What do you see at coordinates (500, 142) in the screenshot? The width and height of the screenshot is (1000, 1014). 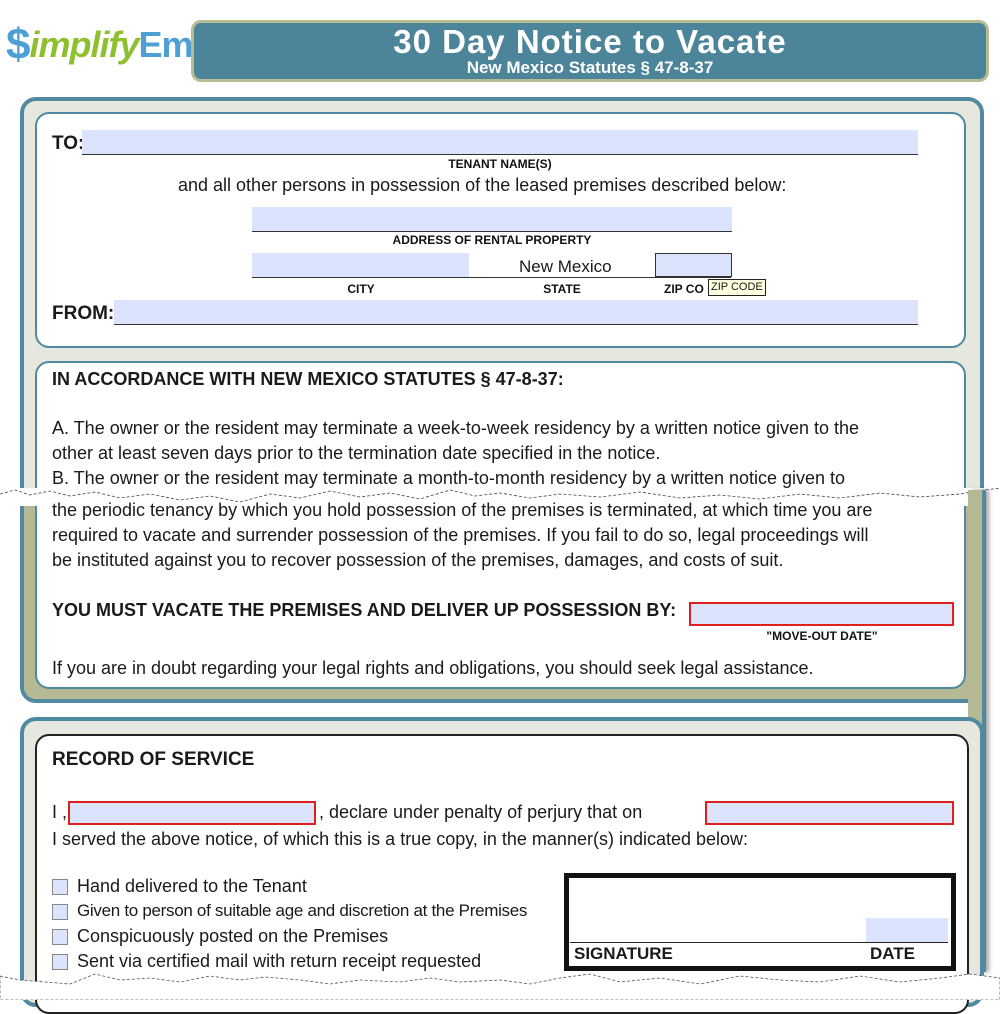 I see `tenant-name-field` at bounding box center [500, 142].